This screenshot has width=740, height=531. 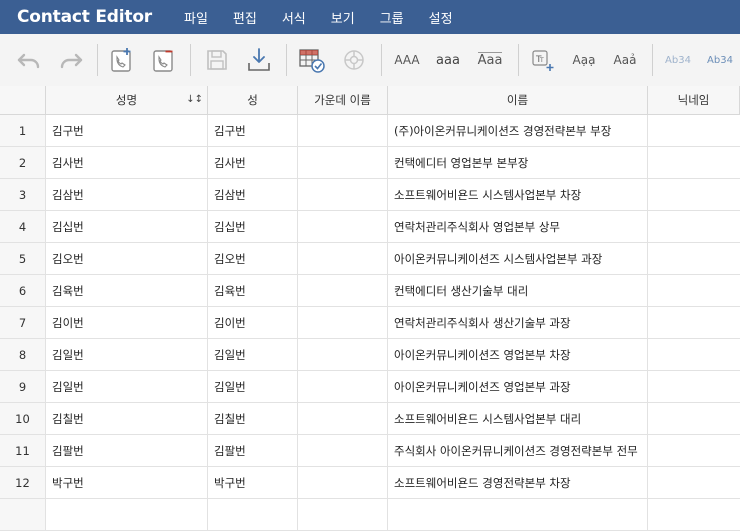 I want to click on cell-first-name: 소프트웨어비욘드 경영전략본부 차장, so click(x=518, y=482).